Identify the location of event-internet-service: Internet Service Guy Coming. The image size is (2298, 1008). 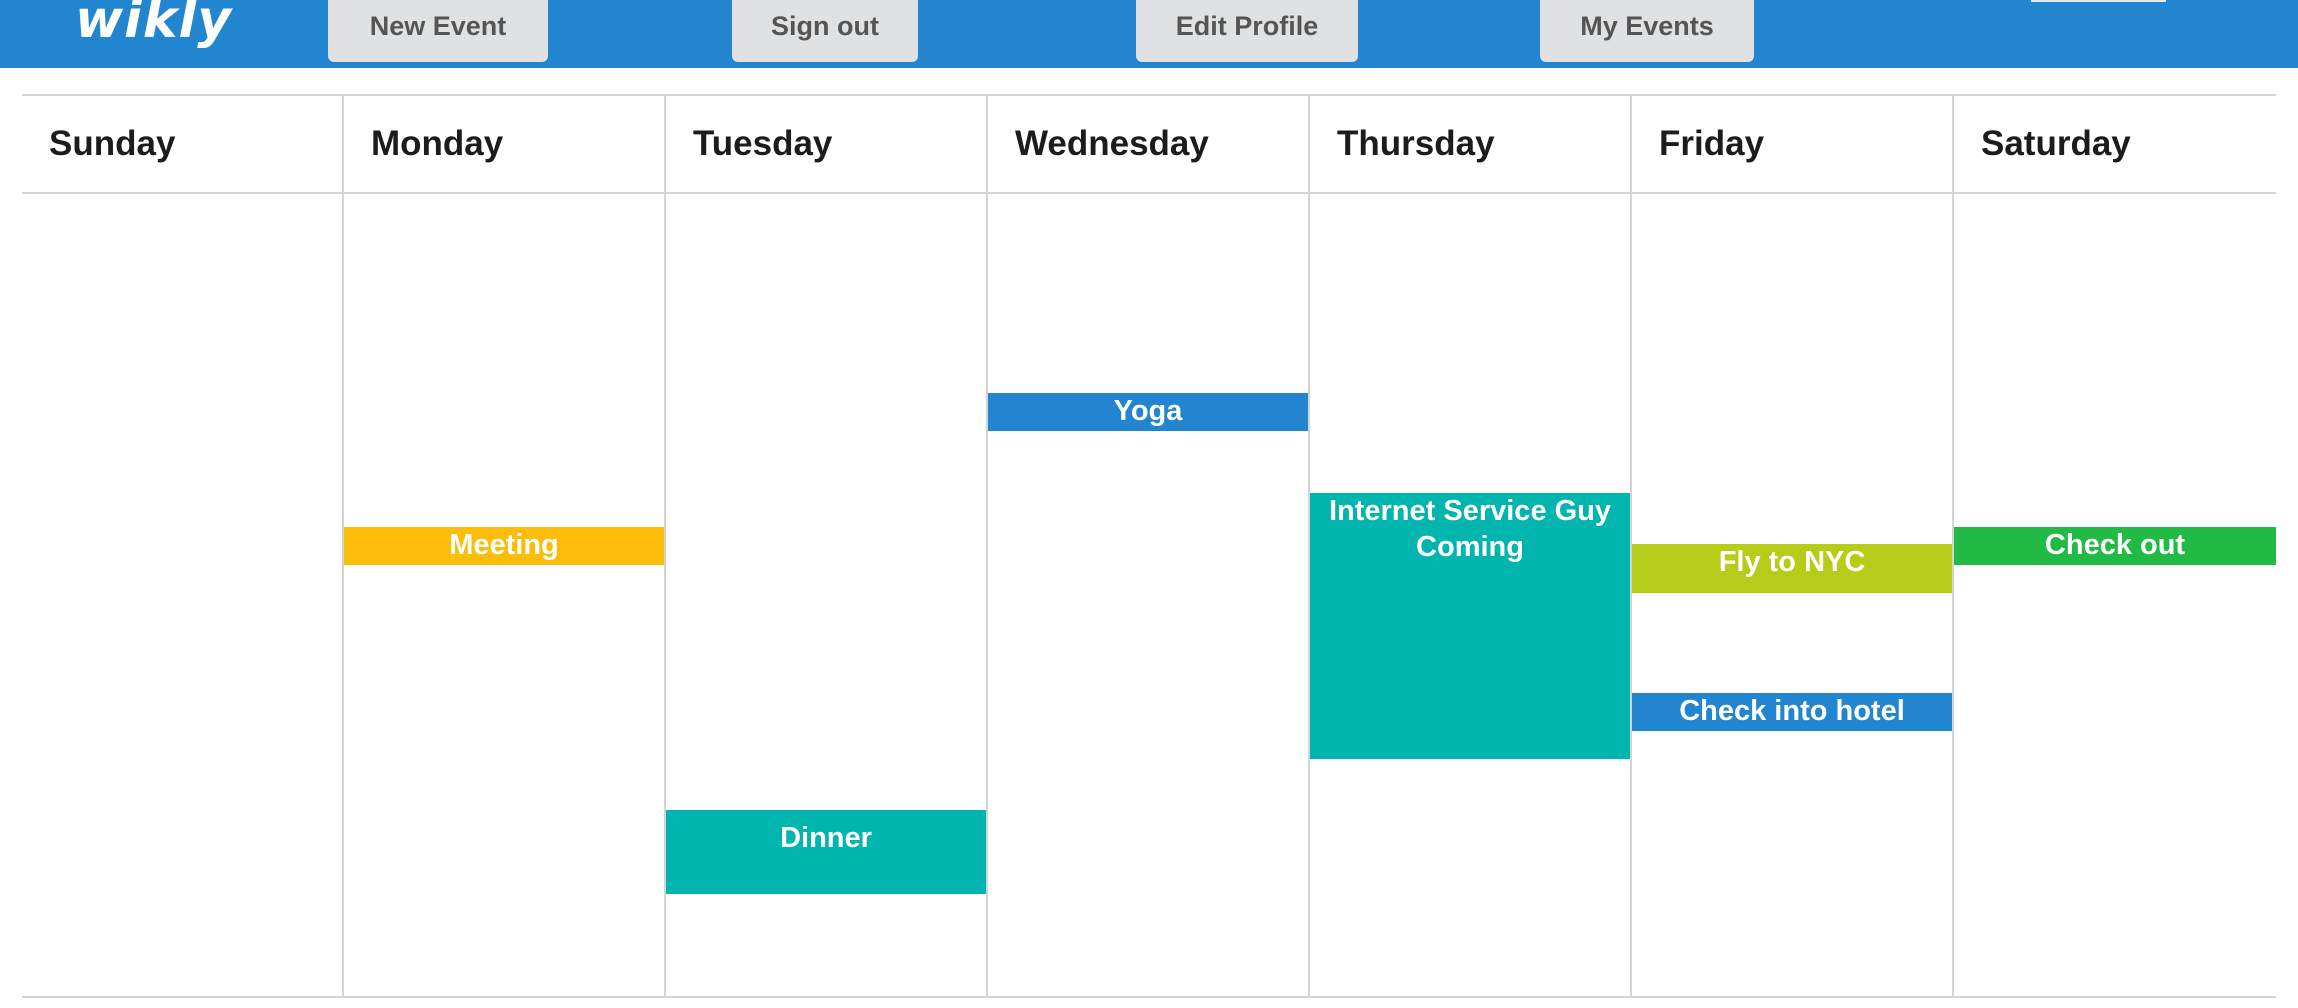
(1470, 626).